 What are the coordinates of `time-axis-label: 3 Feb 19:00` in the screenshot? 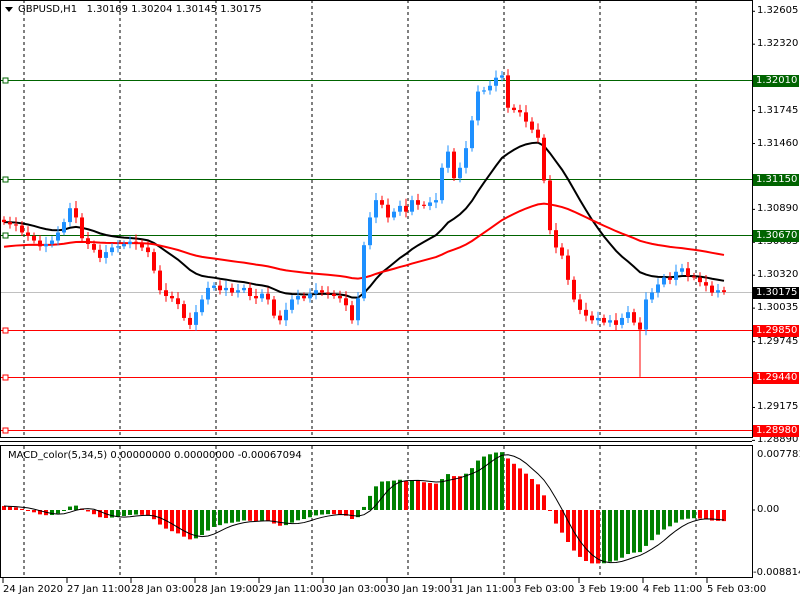 It's located at (609, 589).